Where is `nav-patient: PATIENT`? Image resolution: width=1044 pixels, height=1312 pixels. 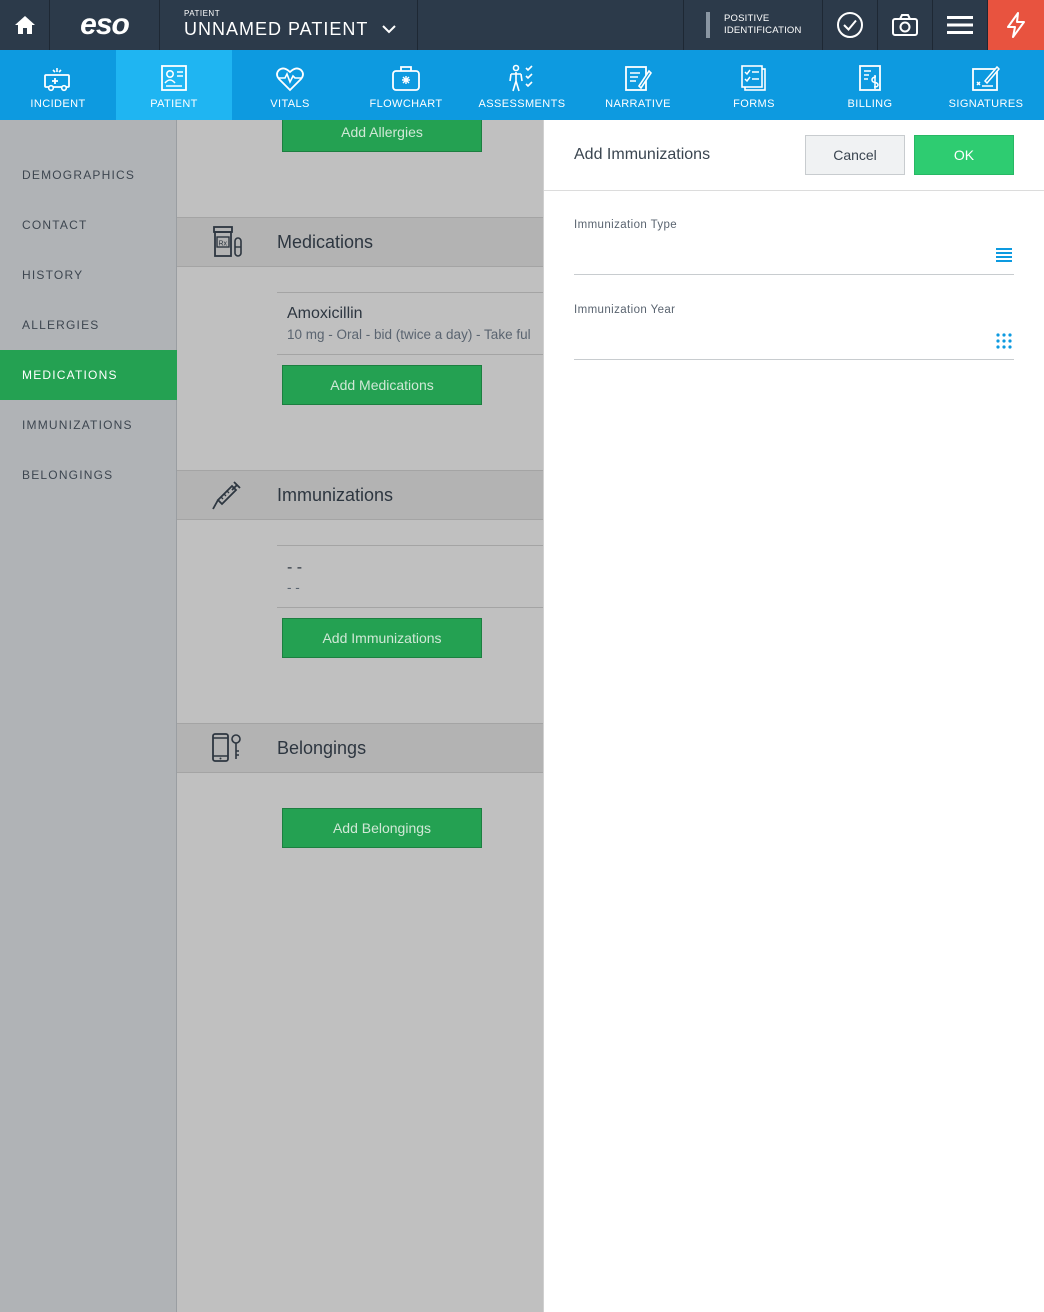 nav-patient: PATIENT is located at coordinates (174, 85).